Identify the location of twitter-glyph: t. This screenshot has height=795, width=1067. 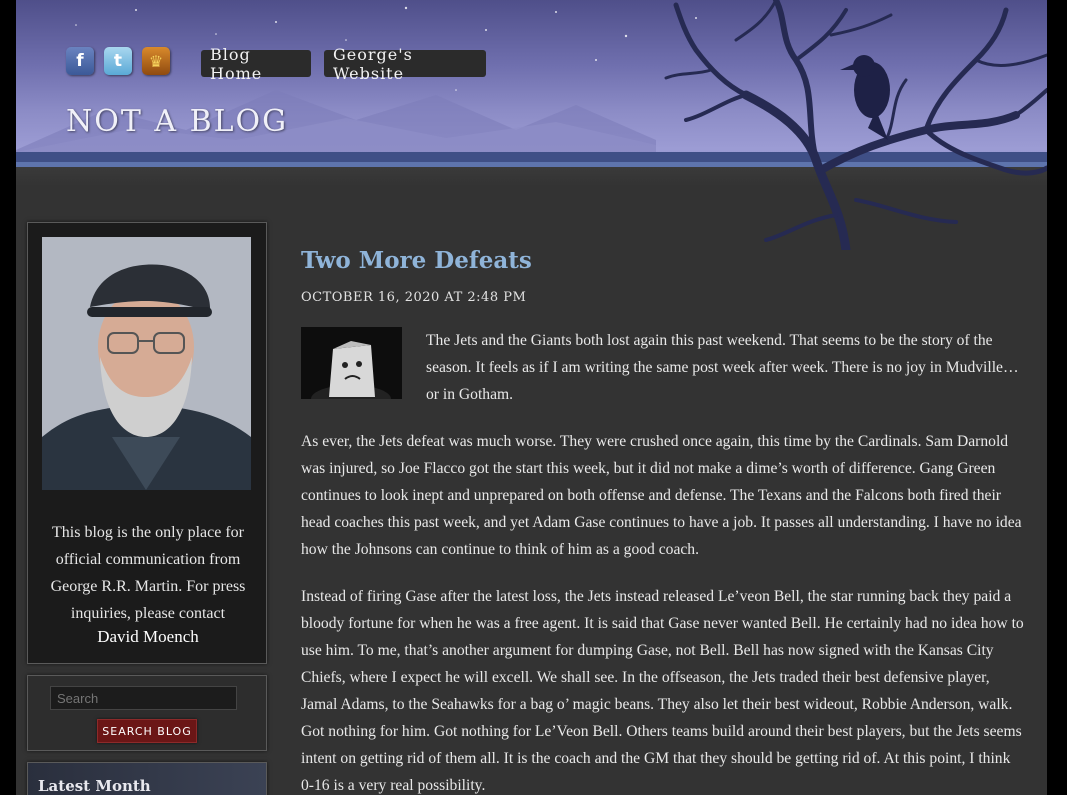
(118, 61).